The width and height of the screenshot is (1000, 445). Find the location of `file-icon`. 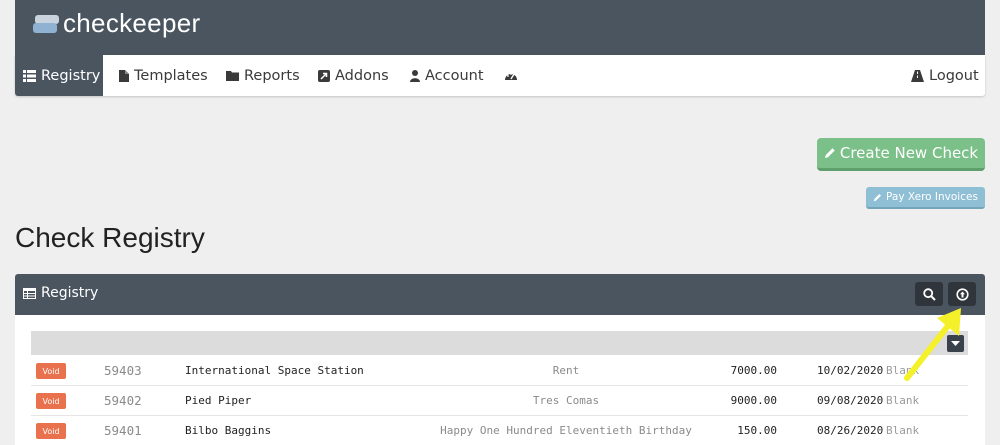

file-icon is located at coordinates (124, 75).